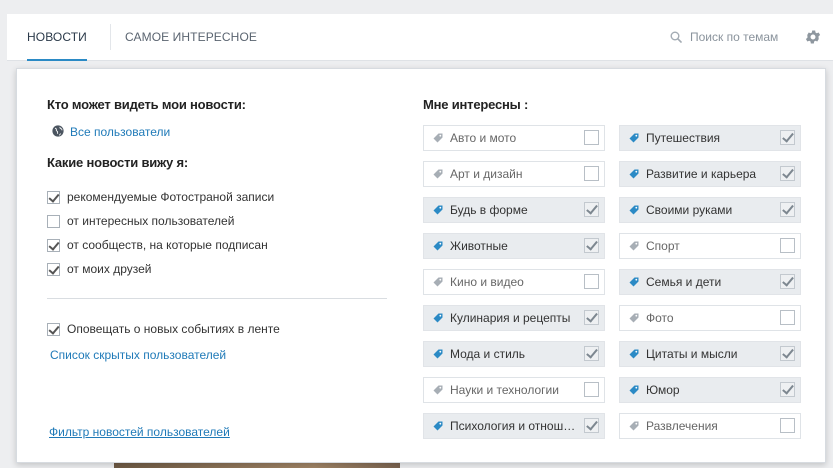 The image size is (833, 468). What do you see at coordinates (504, 390) in the screenshot?
I see `interest-label: Науки и технологии` at bounding box center [504, 390].